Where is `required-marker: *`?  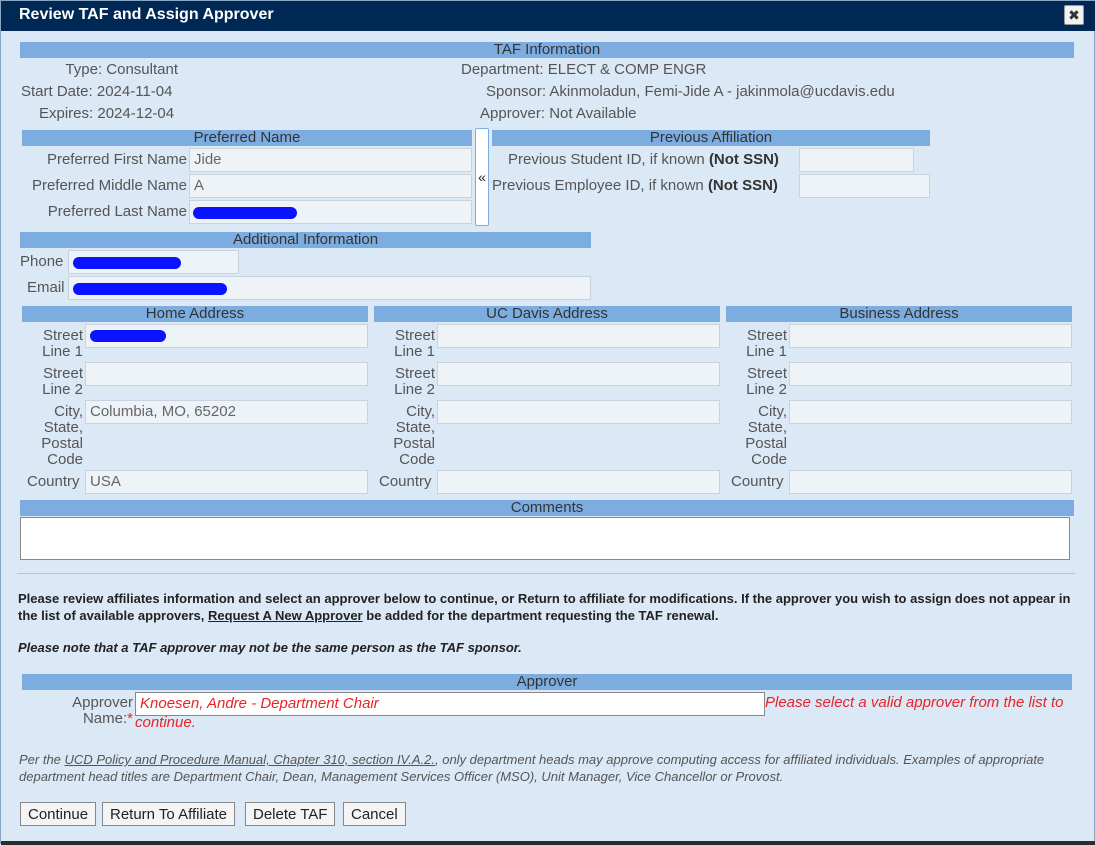
required-marker: * is located at coordinates (130, 718).